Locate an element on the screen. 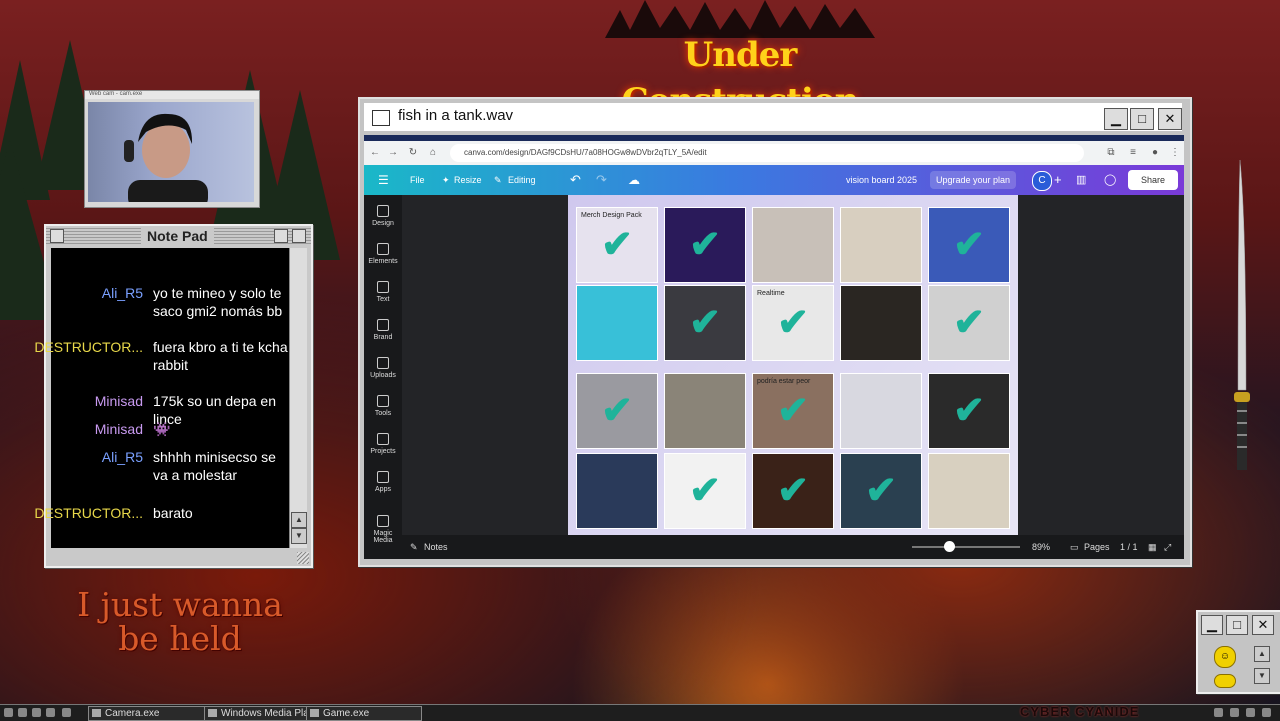  board-image: podría estar peor ✔ is located at coordinates (793, 411).